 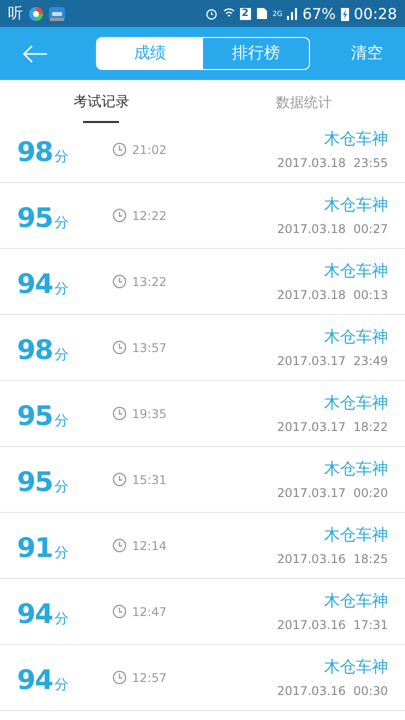 I want to click on sim-card-icon, so click(x=262, y=13).